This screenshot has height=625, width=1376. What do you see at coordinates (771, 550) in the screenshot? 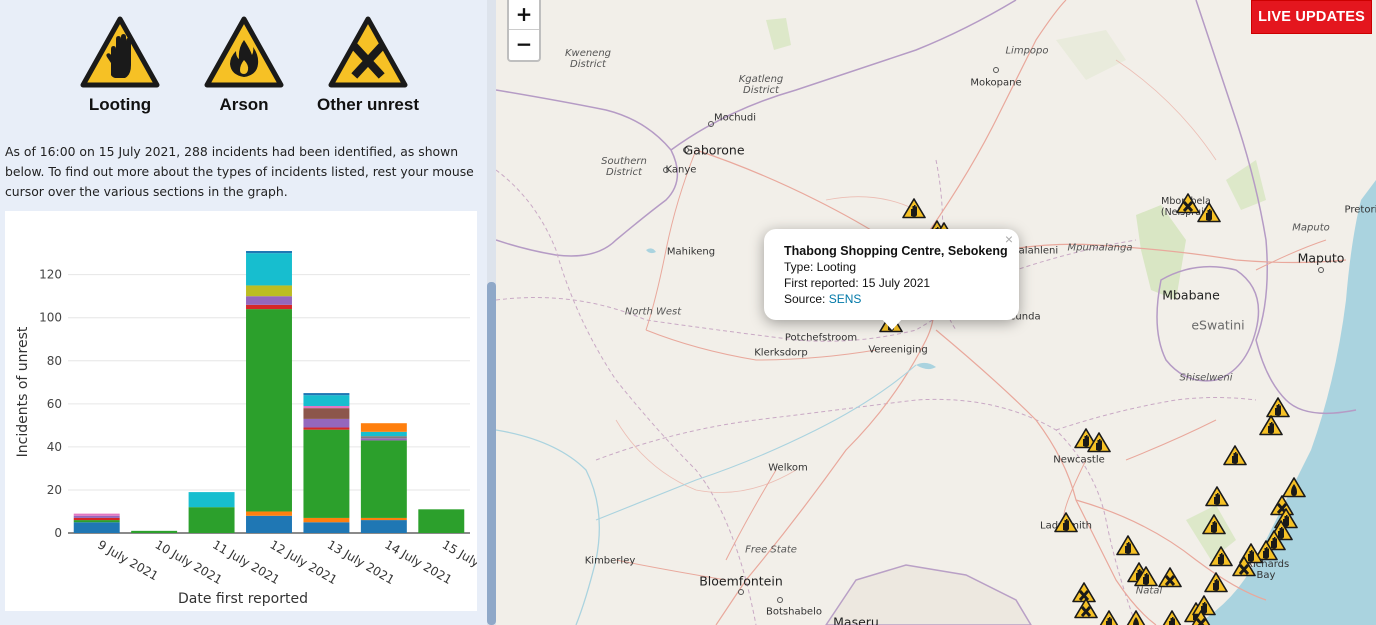
I see `map-label-free-state: Free State` at bounding box center [771, 550].